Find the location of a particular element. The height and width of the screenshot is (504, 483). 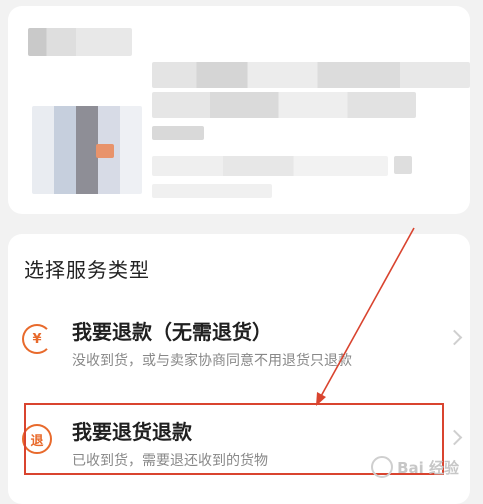

blurred-thumbnail-detail is located at coordinates (105, 151).